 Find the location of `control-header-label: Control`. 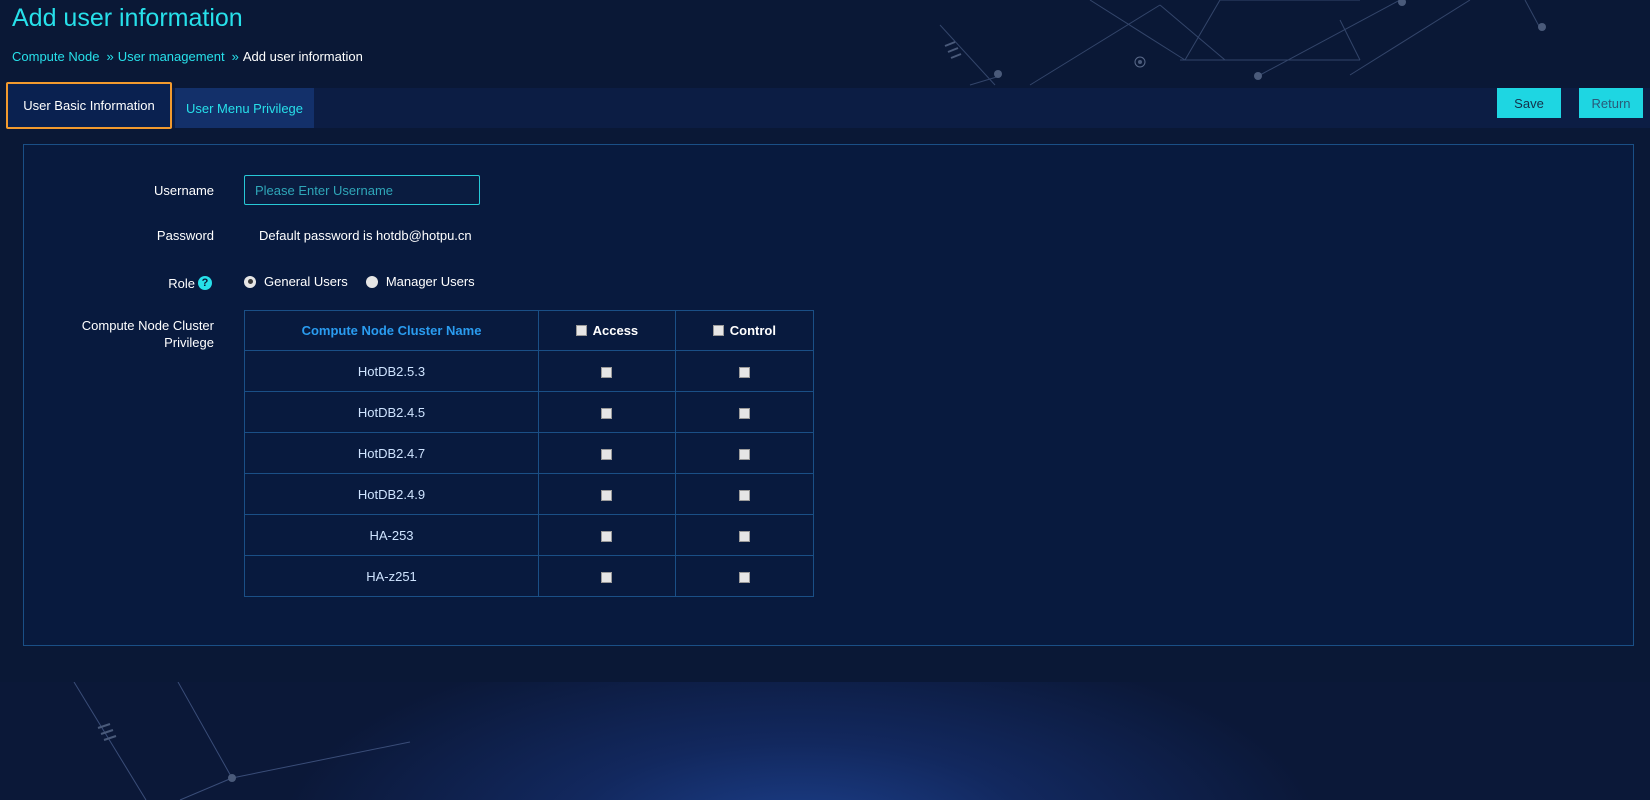

control-header-label: Control is located at coordinates (752, 330).